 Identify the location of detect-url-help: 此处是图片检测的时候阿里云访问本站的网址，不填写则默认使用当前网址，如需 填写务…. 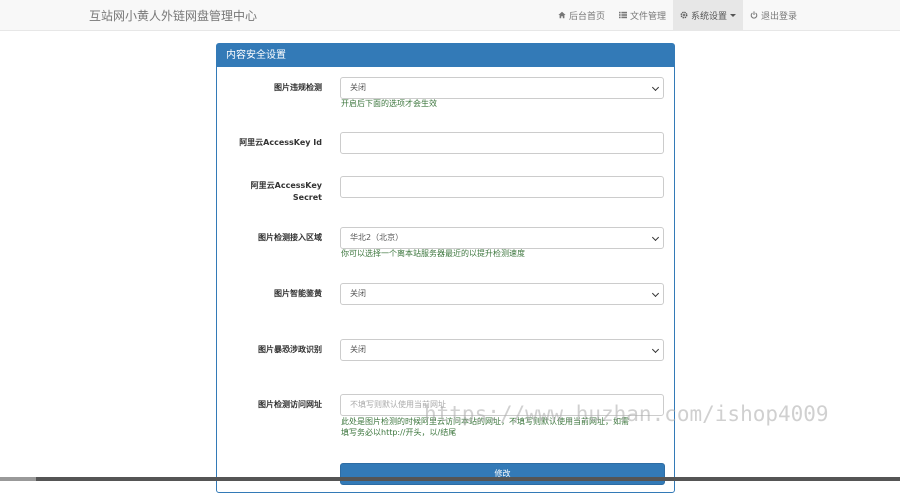
(485, 427).